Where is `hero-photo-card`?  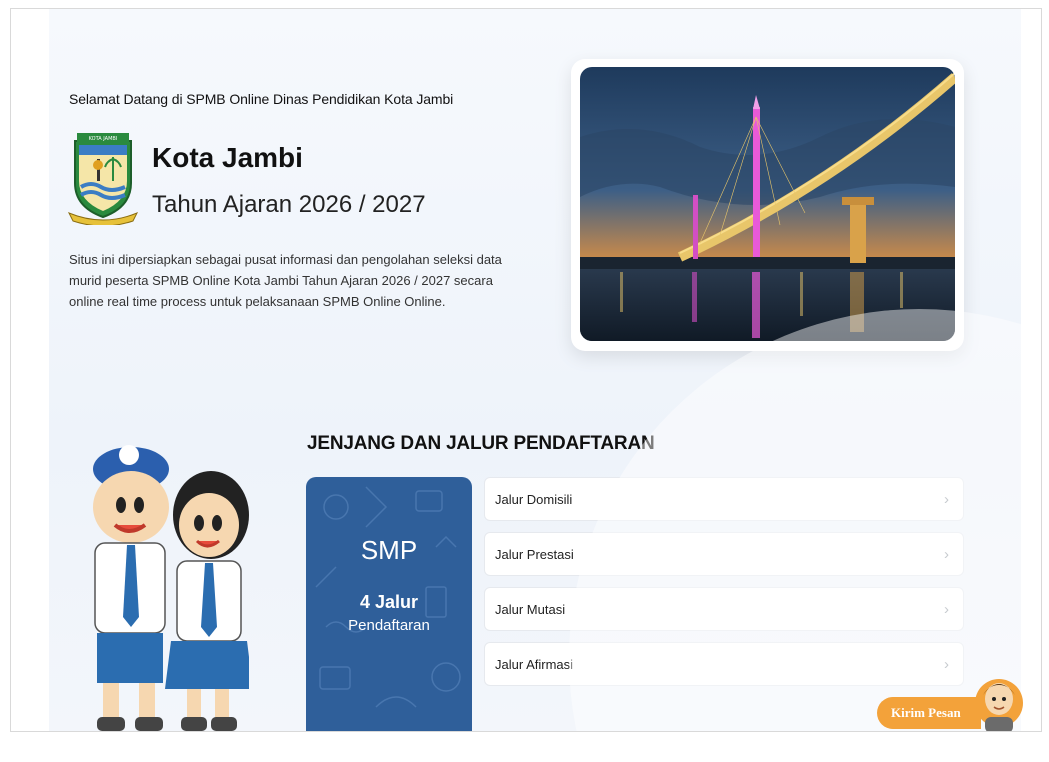 hero-photo-card is located at coordinates (767, 205).